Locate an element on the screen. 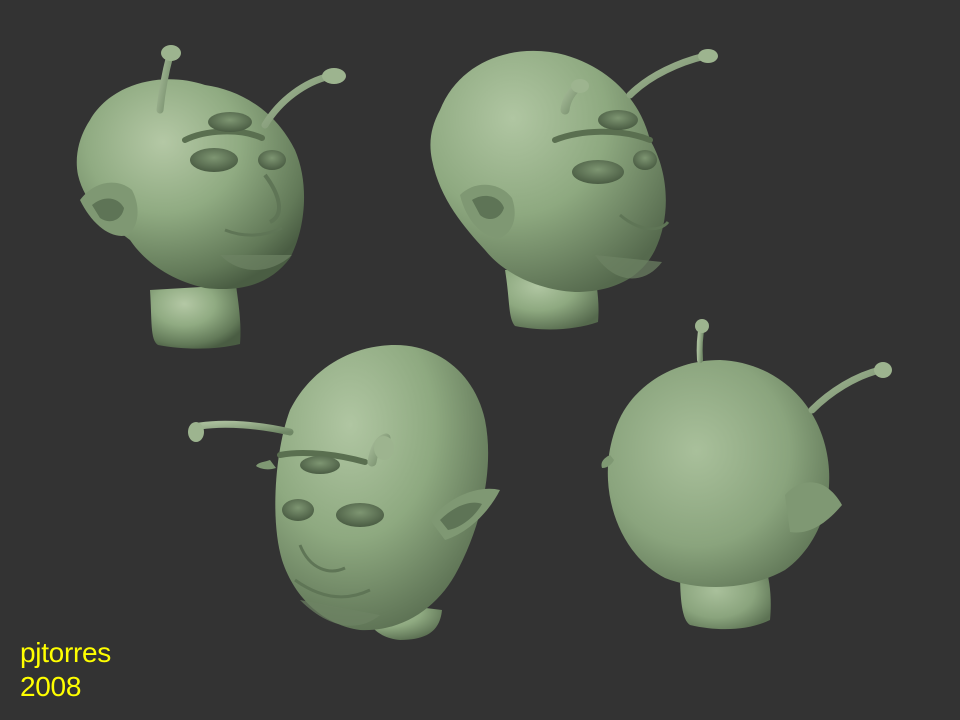  signature-author: pjtorres is located at coordinates (65, 652).